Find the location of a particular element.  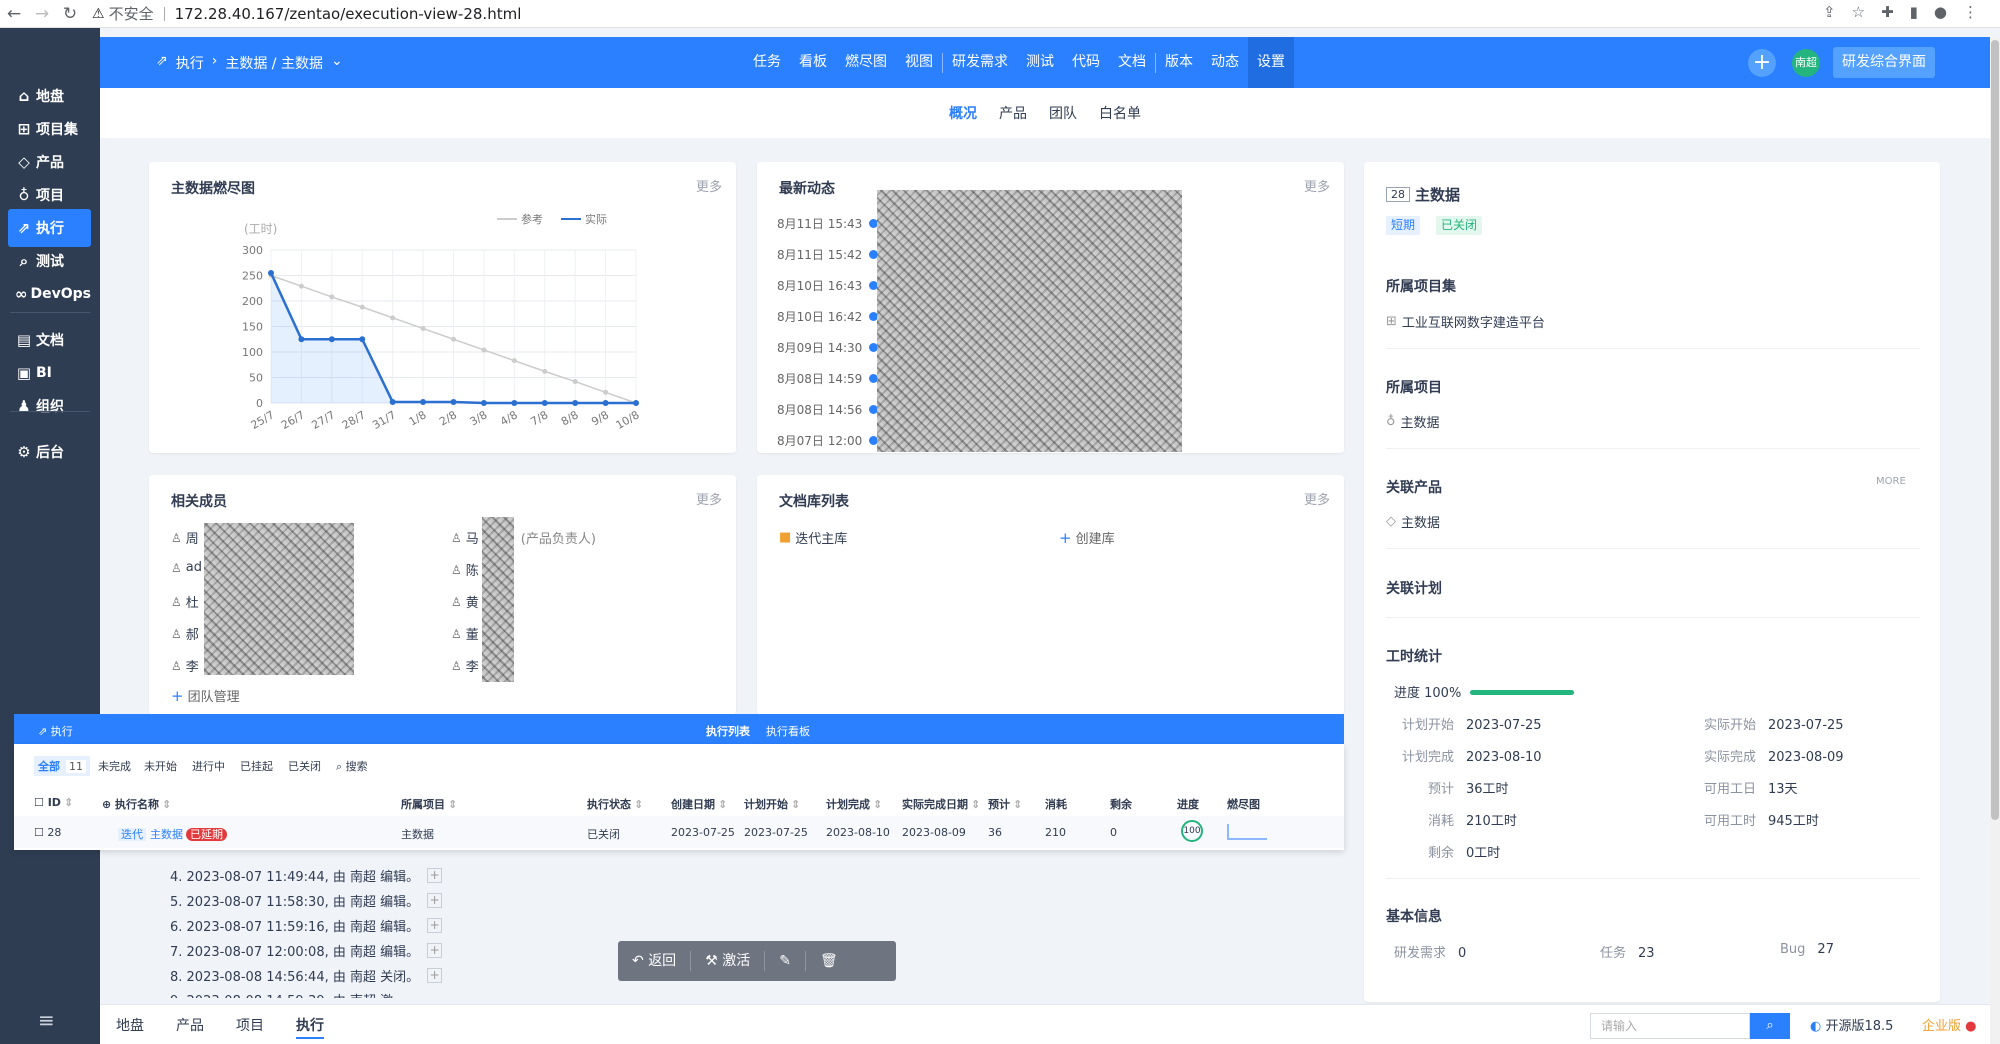

member-item: ♙ ad is located at coordinates (186, 567).